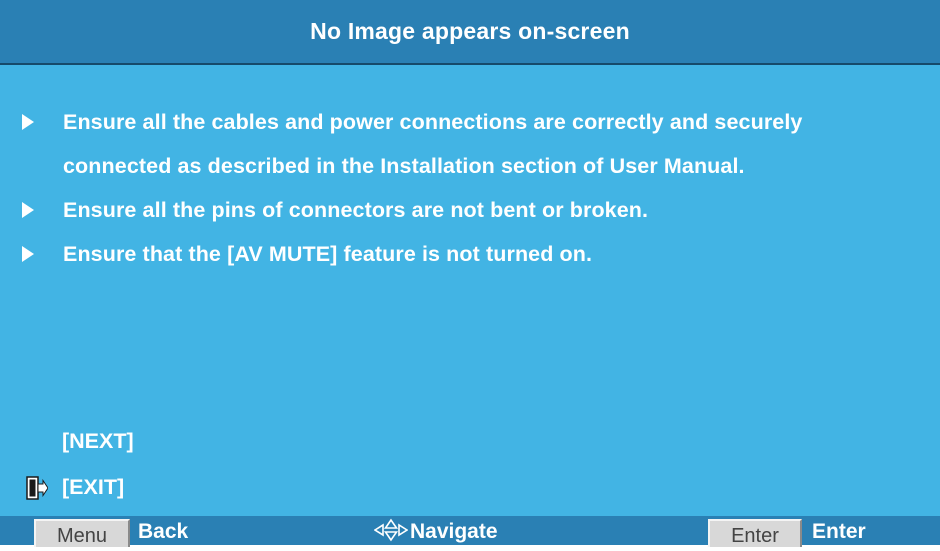 The width and height of the screenshot is (940, 551). I want to click on navigate-label: Navigate, so click(454, 531).